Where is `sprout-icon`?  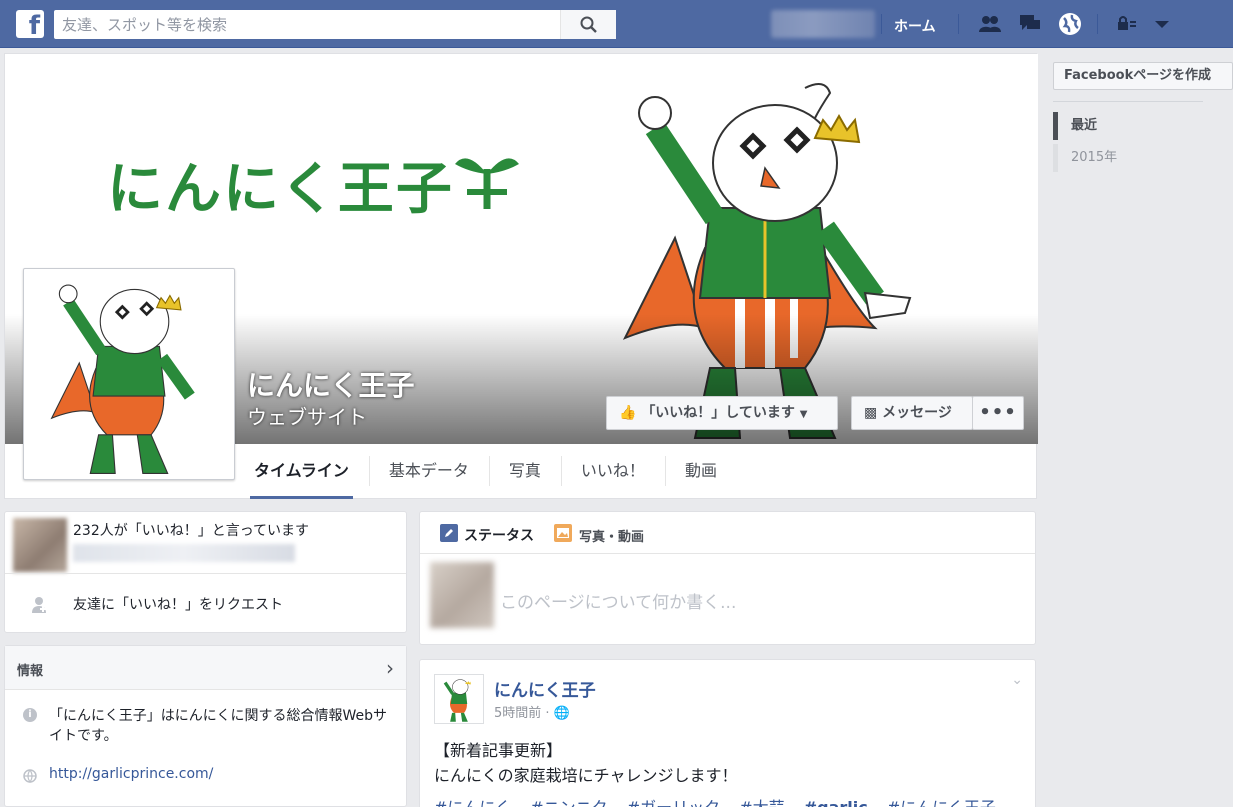 sprout-icon is located at coordinates (487, 183).